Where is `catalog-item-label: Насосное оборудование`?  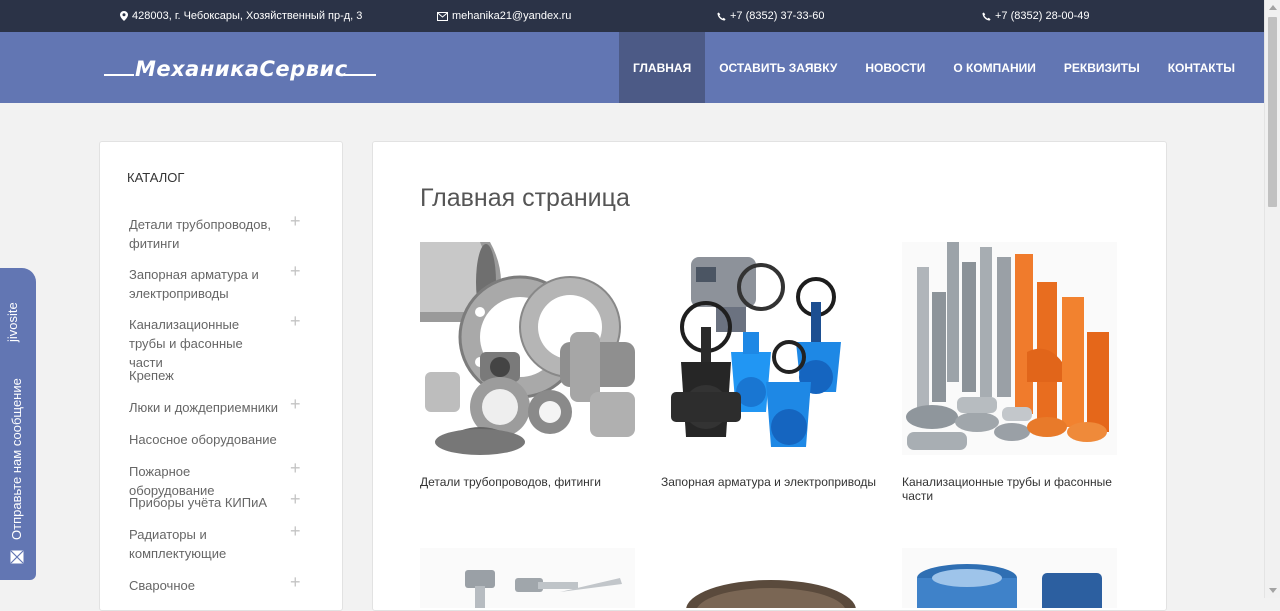 catalog-item-label: Насосное оборудование is located at coordinates (203, 439).